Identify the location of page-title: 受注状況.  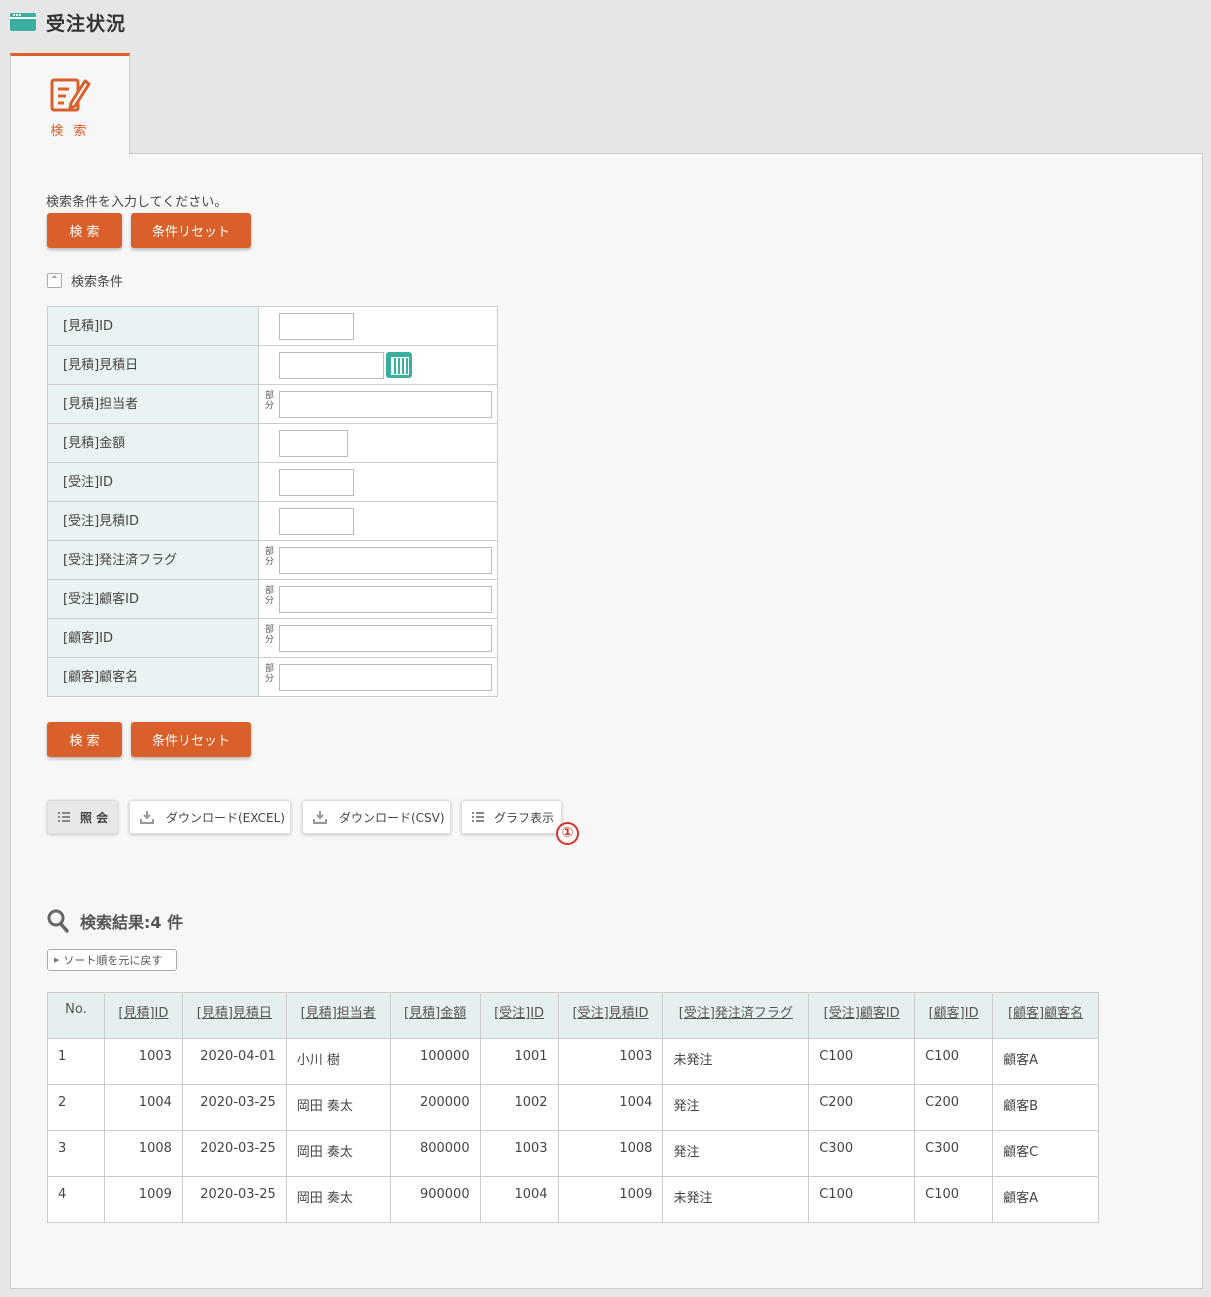
(86, 23).